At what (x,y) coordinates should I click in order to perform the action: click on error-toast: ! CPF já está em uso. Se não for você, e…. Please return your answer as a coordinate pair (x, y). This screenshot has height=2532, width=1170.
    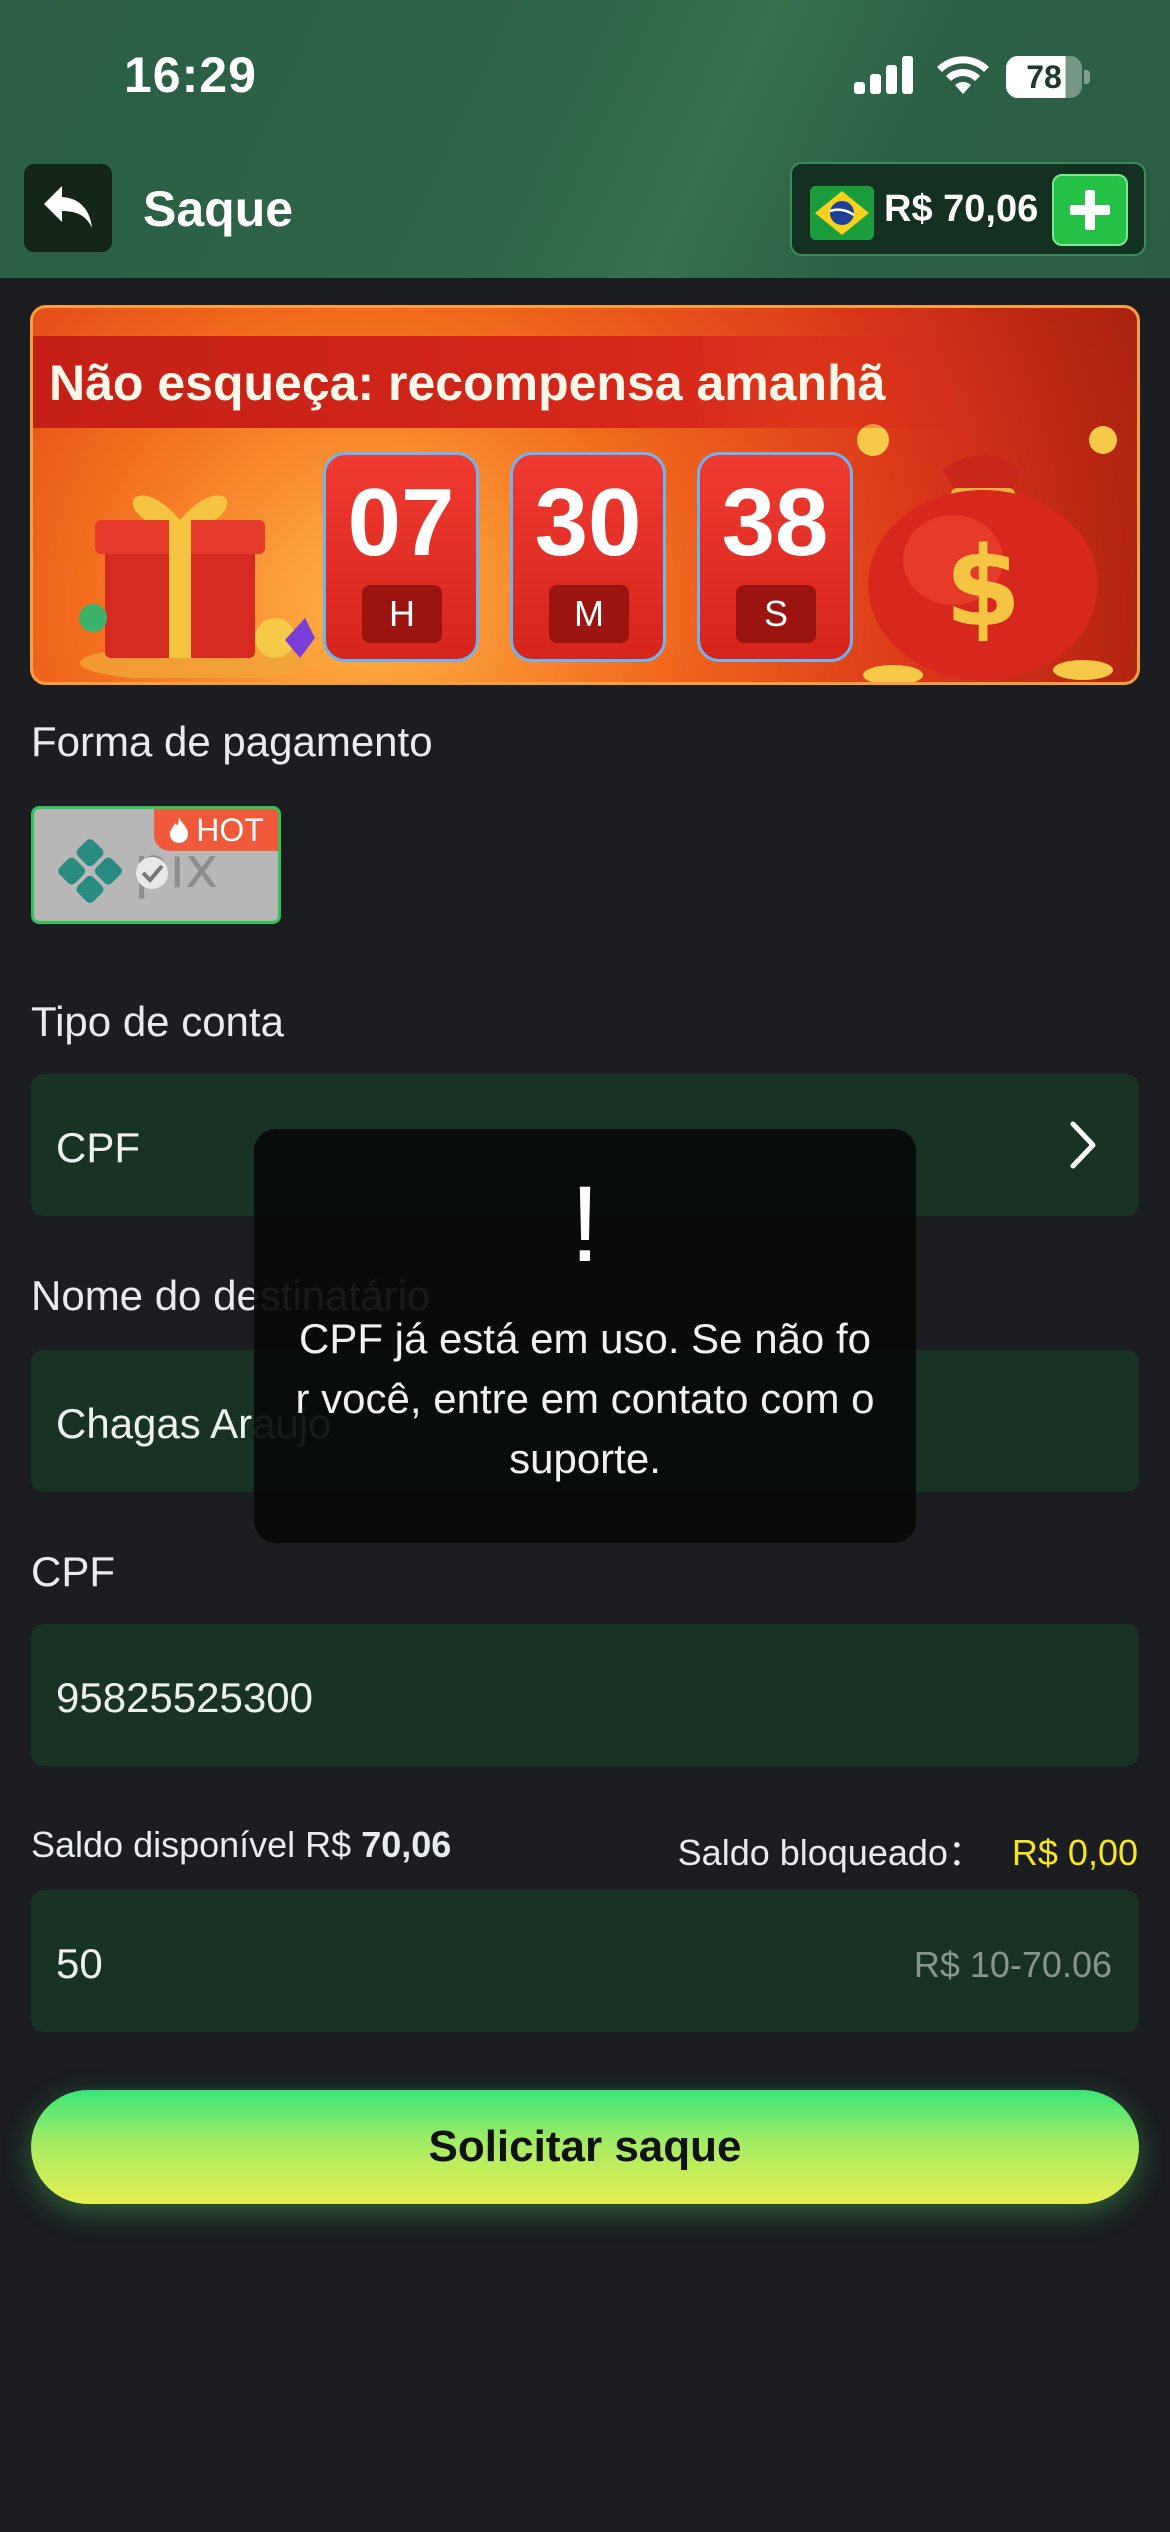
    Looking at the image, I should click on (585, 1336).